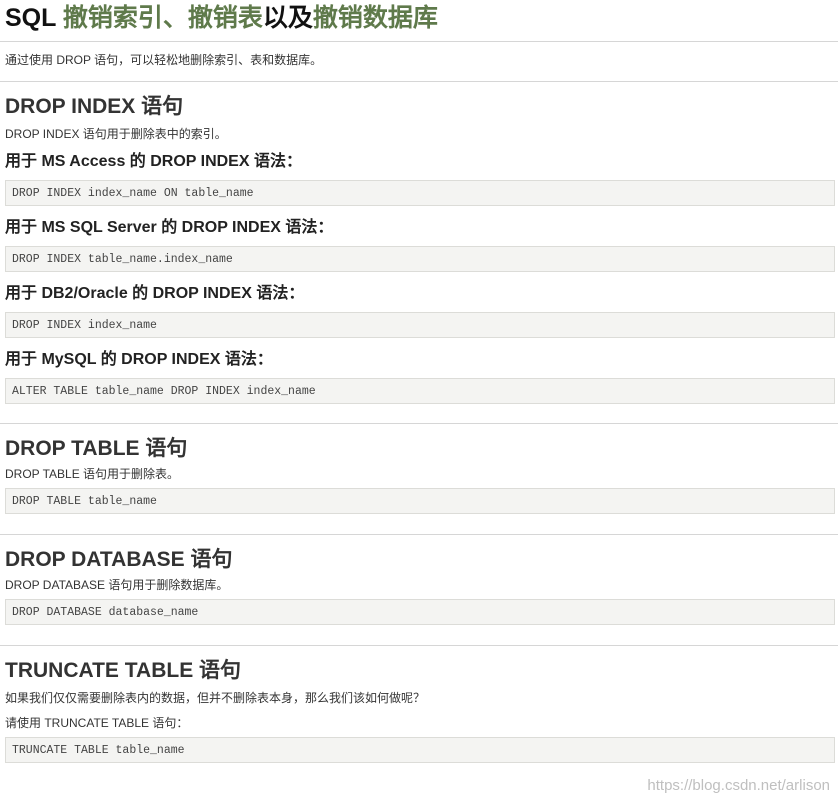  I want to click on drop-table-heading: DROP TABLE 语句, so click(96, 448).